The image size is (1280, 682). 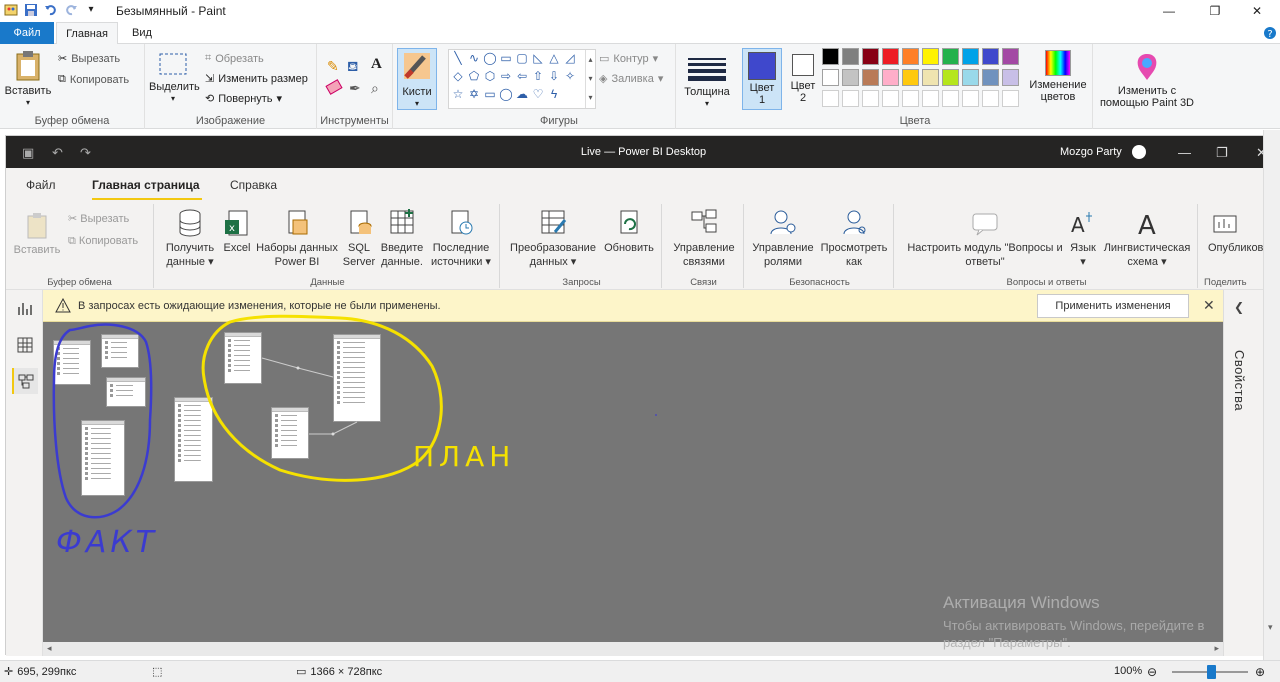 I want to click on annotation-layer: ФАКТ ПЛАН, so click(x=283, y=437).